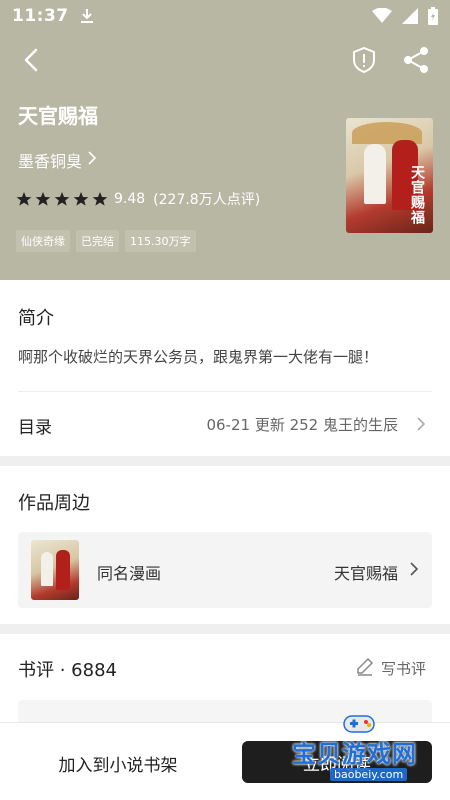 The image size is (450, 800). Describe the element at coordinates (416, 60) in the screenshot. I see `share-icon` at that location.